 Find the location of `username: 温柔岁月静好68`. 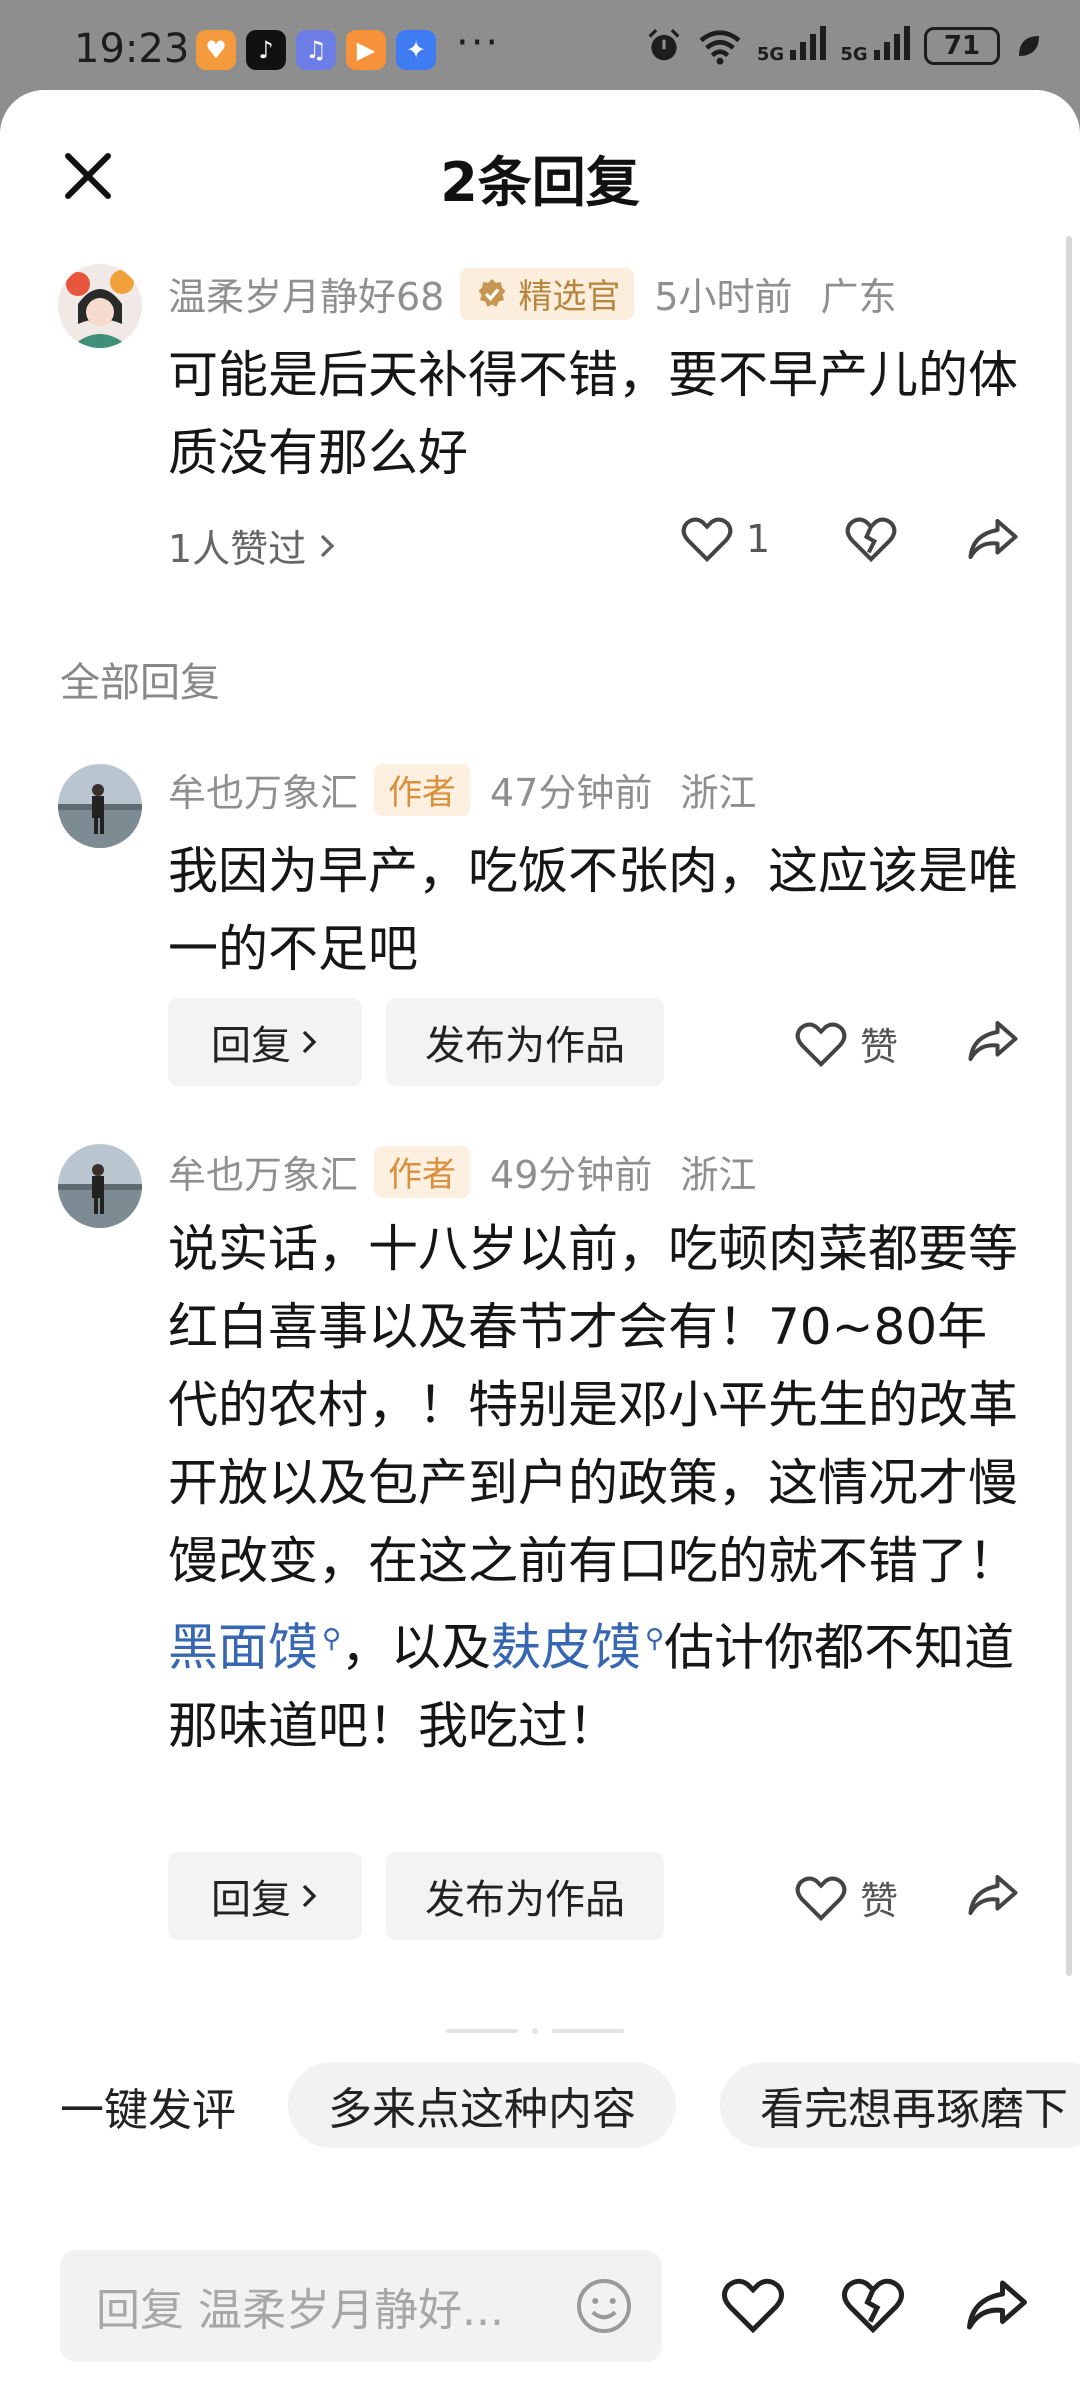

username: 温柔岁月静好68 is located at coordinates (306, 293).